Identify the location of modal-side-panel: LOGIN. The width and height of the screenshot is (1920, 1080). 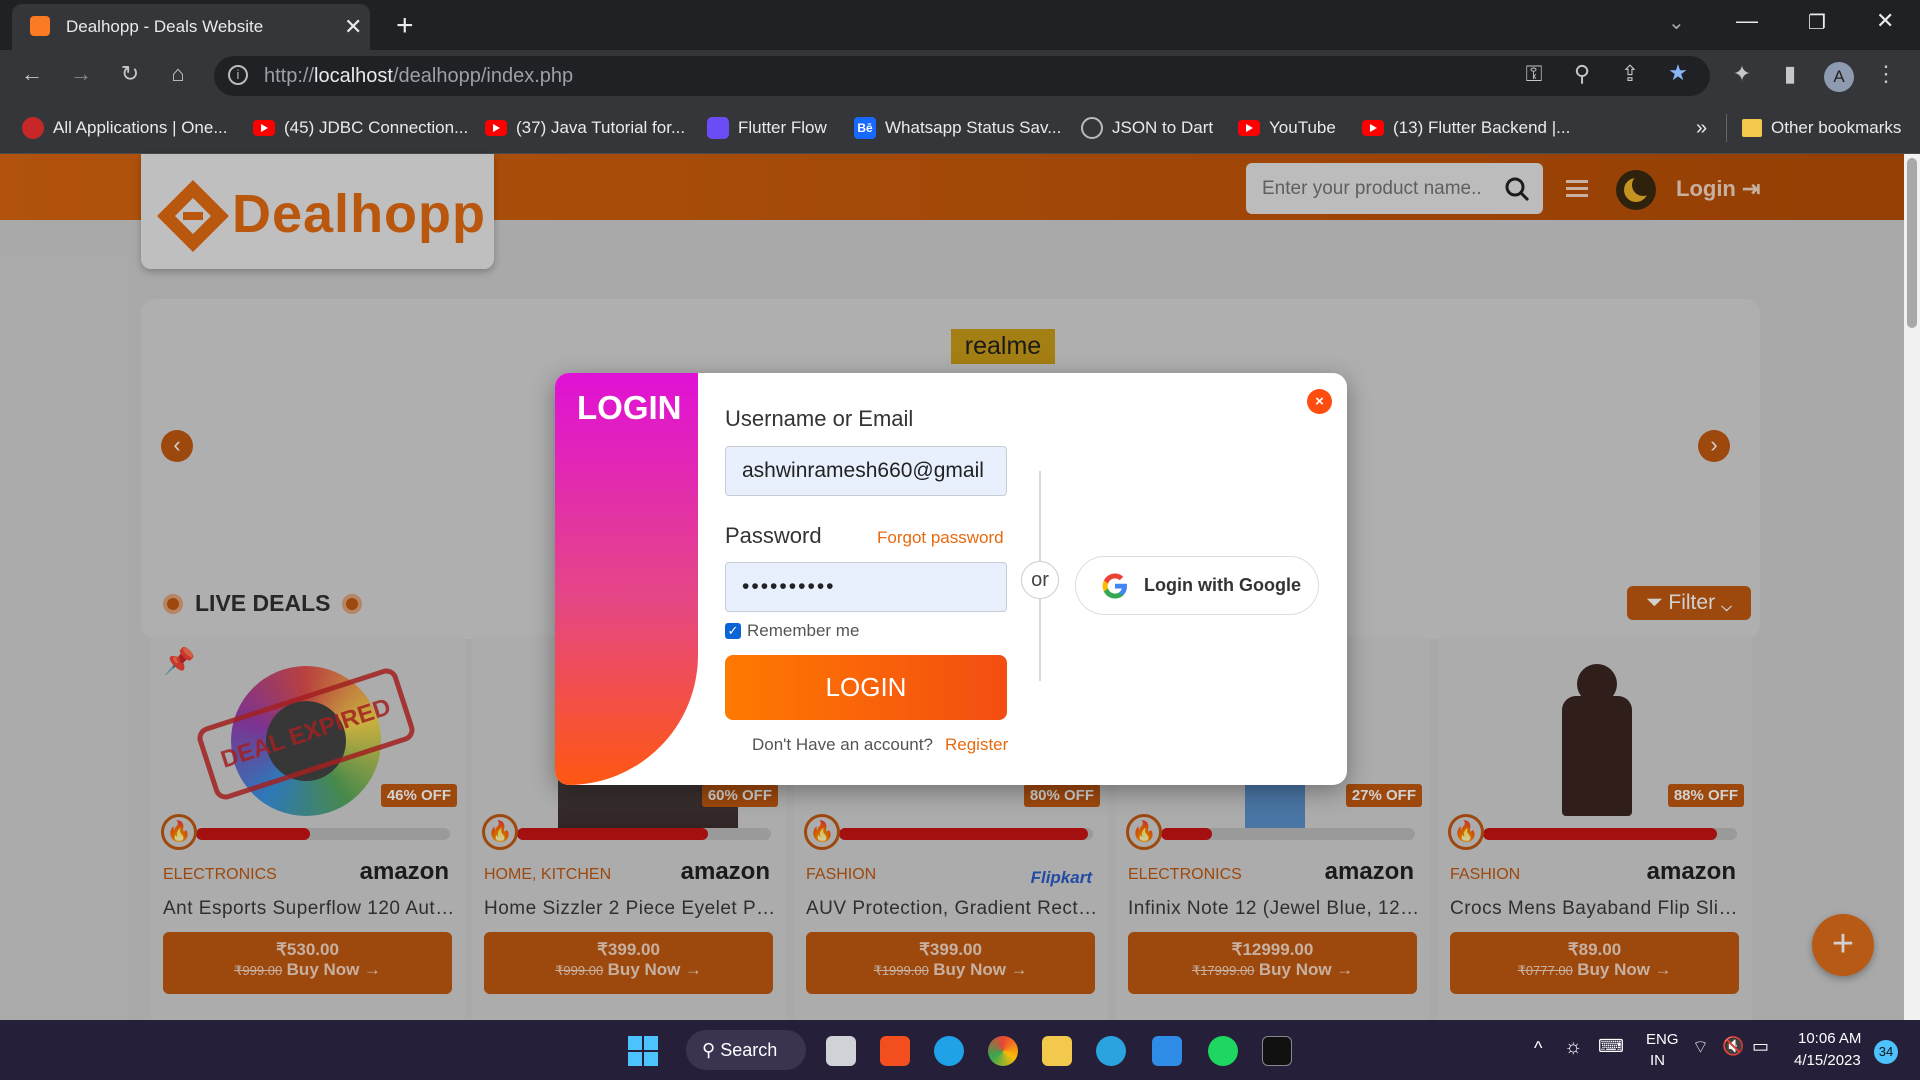
(626, 579).